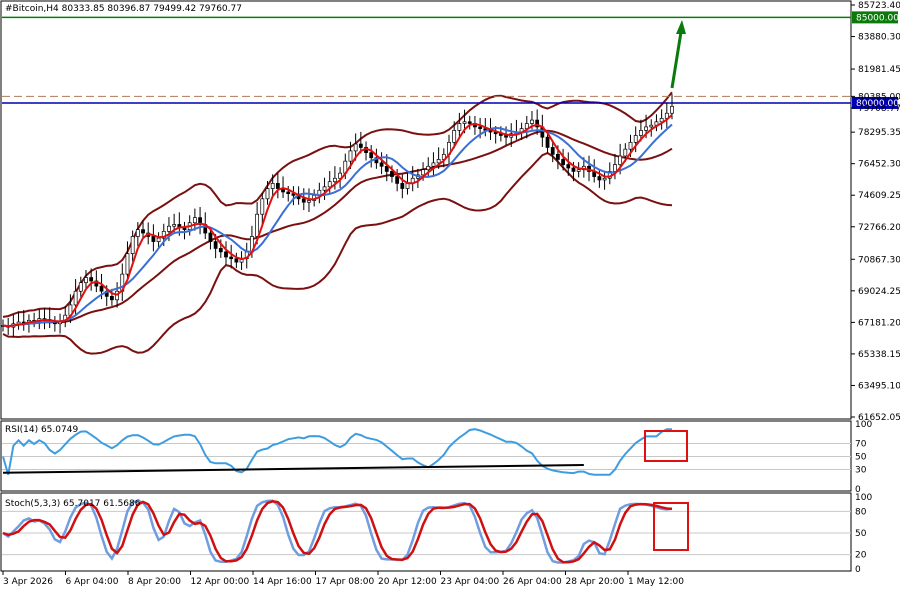  What do you see at coordinates (879, 6) in the screenshot?
I see `price-tick-label: 85723.40` at bounding box center [879, 6].